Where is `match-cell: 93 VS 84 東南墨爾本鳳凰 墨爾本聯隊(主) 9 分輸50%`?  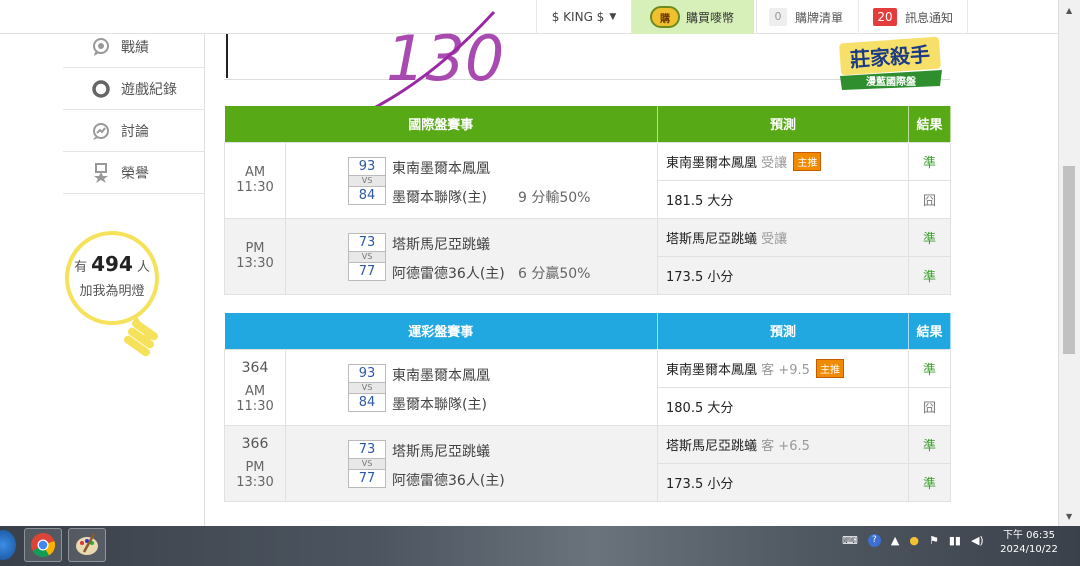 match-cell: 93 VS 84 東南墨爾本鳳凰 墨爾本聯隊(主) 9 分輸50% is located at coordinates (471, 180).